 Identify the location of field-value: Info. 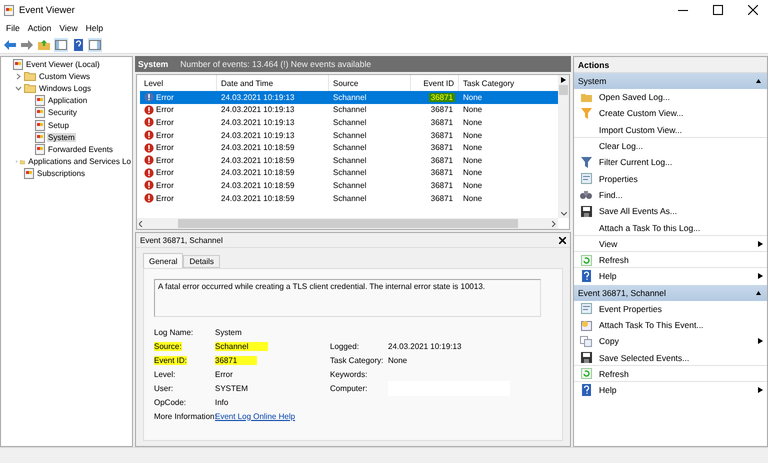
(221, 402).